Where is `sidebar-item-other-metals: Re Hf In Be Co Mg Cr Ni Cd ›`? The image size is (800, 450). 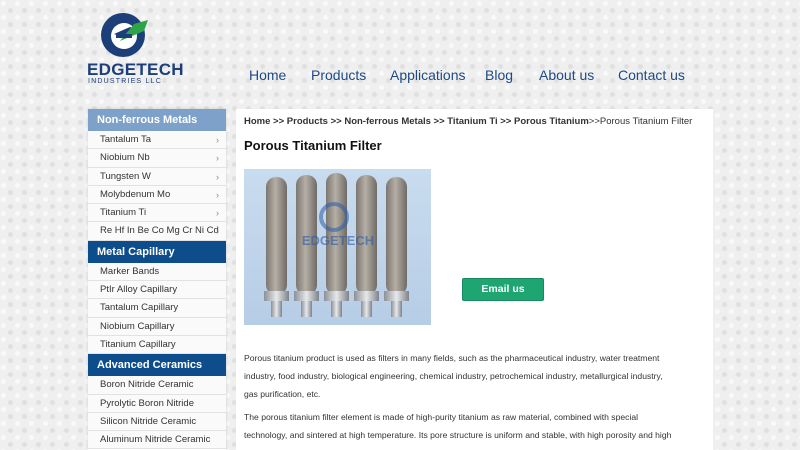 sidebar-item-other-metals: Re Hf In Be Co Mg Cr Ni Cd › is located at coordinates (157, 231).